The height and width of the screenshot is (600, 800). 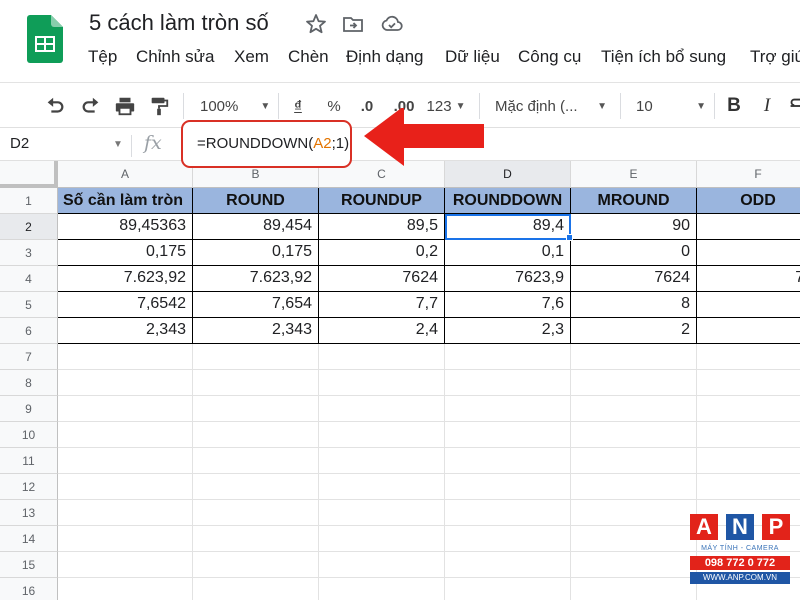 What do you see at coordinates (508, 565) in the screenshot?
I see `cell-d15` at bounding box center [508, 565].